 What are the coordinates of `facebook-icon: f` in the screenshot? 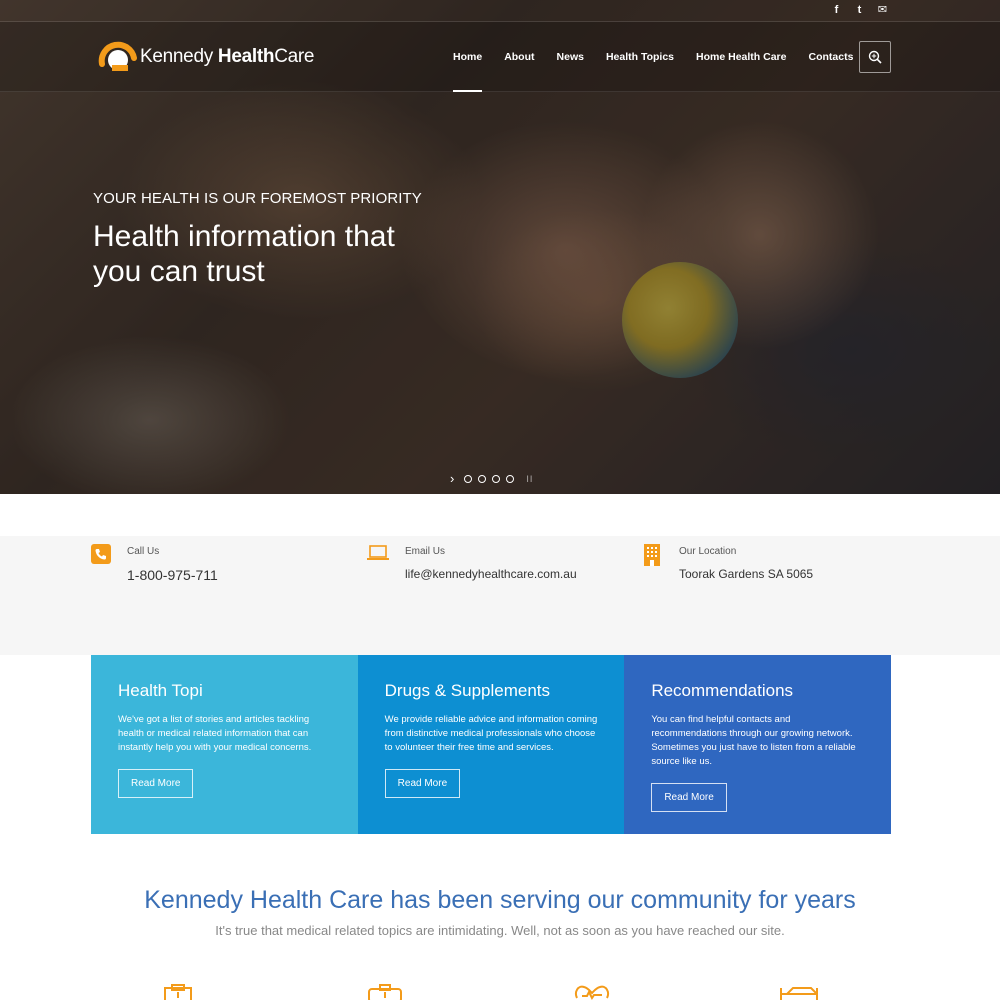 It's located at (836, 10).